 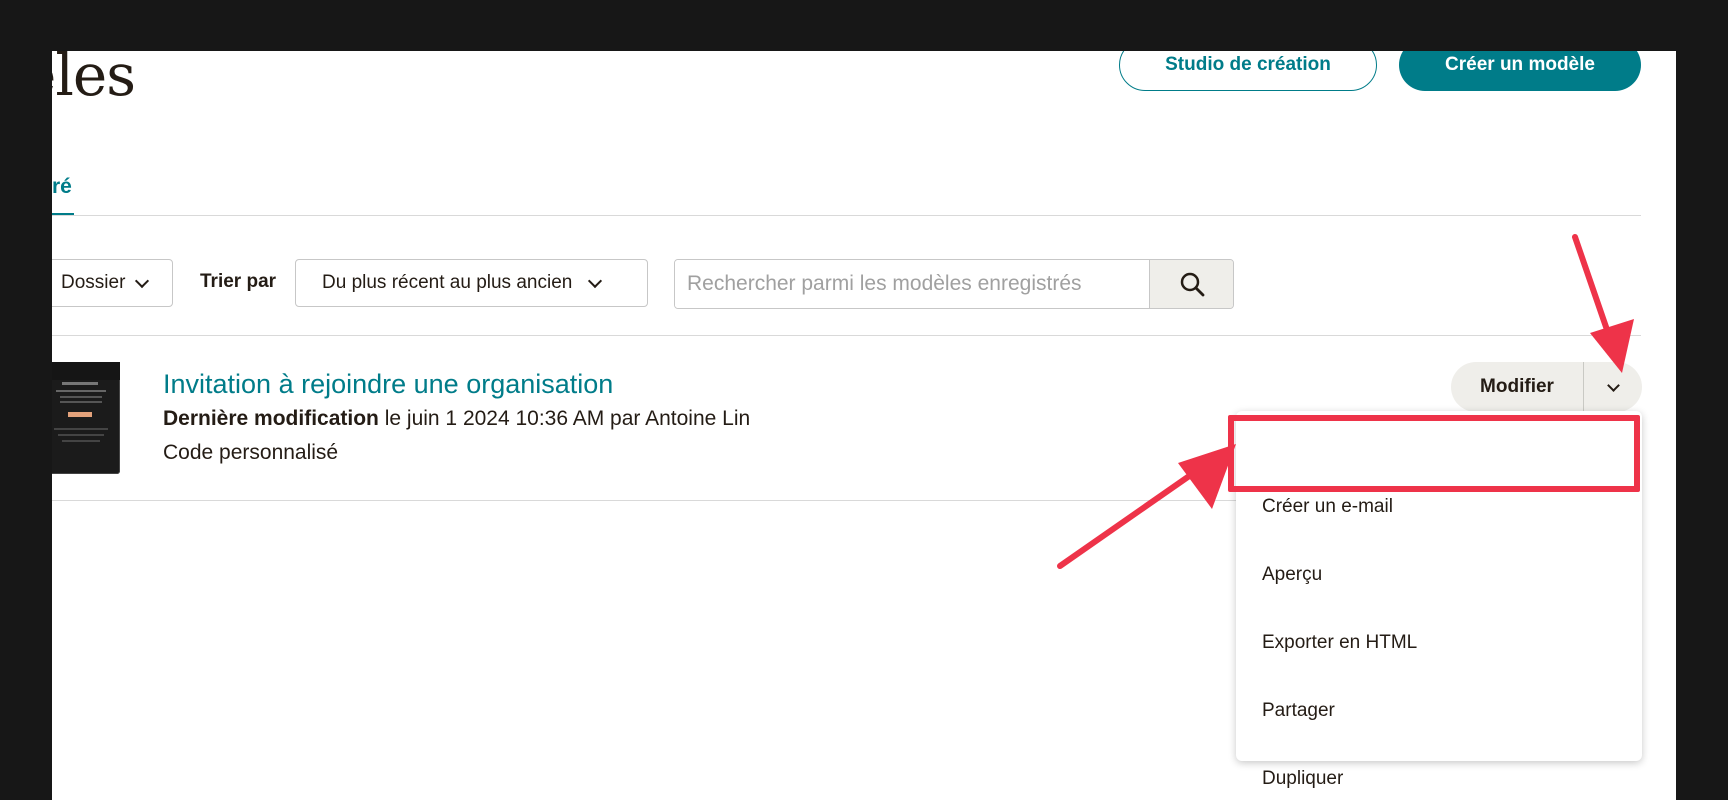 I want to click on annotation-arrow-right, so click(x=1146, y=506).